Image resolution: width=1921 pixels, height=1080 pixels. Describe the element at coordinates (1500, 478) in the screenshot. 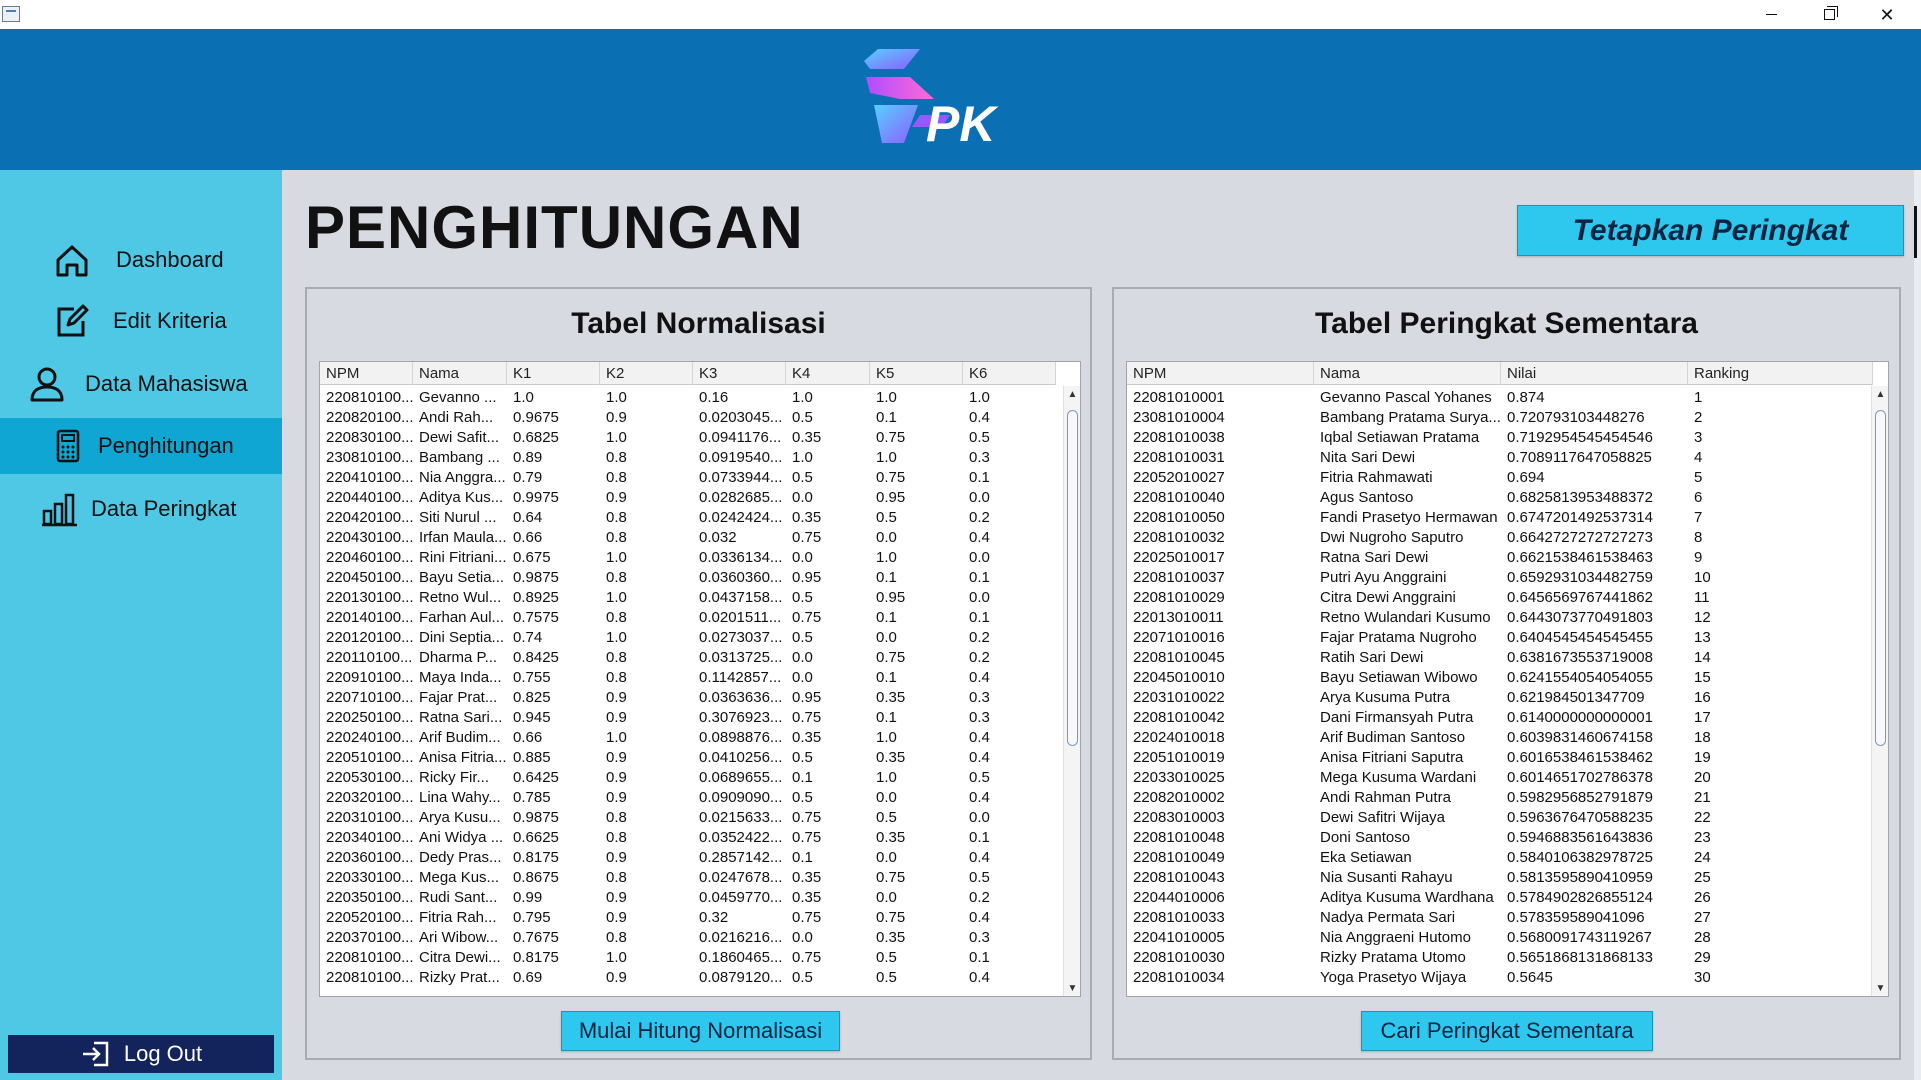

I see `table-row: 22052010027 Fitria Rahmawati 0.694 5` at that location.